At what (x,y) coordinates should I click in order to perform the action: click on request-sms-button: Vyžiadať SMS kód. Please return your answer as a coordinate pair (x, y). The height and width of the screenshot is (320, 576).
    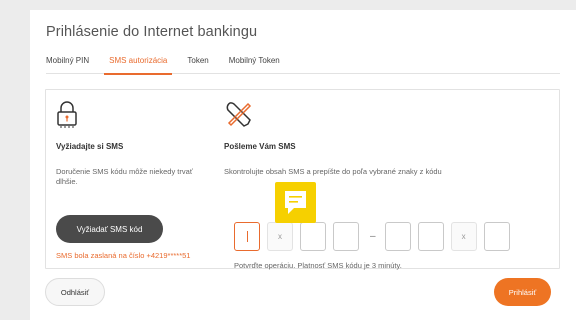
    Looking at the image, I should click on (109, 229).